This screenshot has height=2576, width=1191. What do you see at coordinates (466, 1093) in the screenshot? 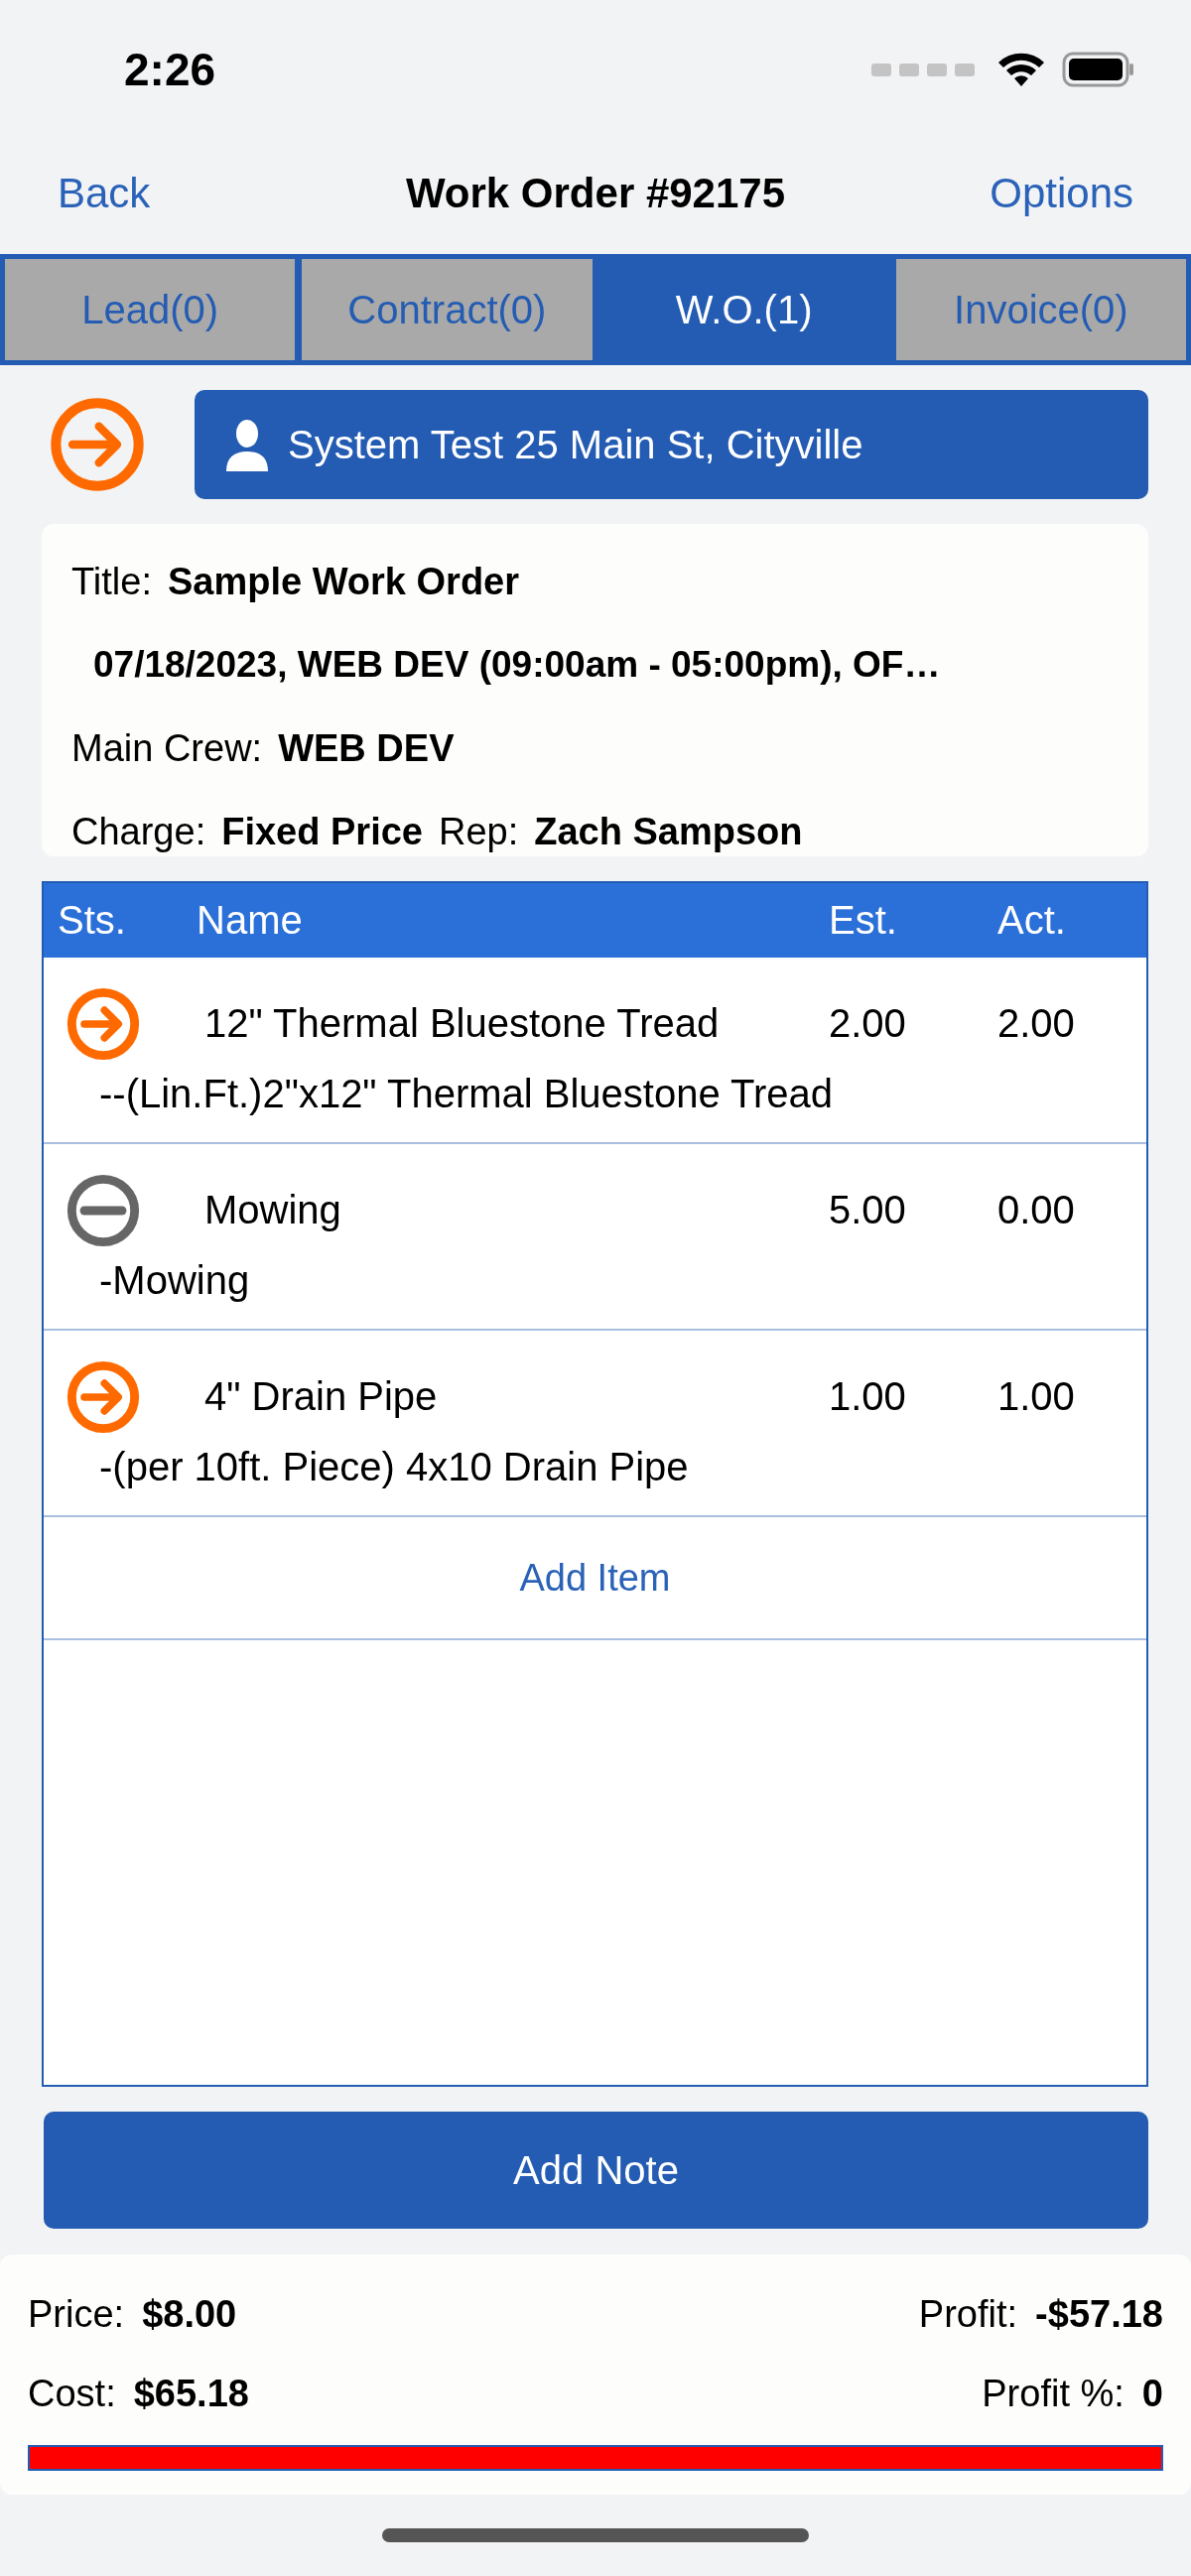
I see `item-description: --(Lin.Ft.)2"x12" Thermal Bluestone Tread` at bounding box center [466, 1093].